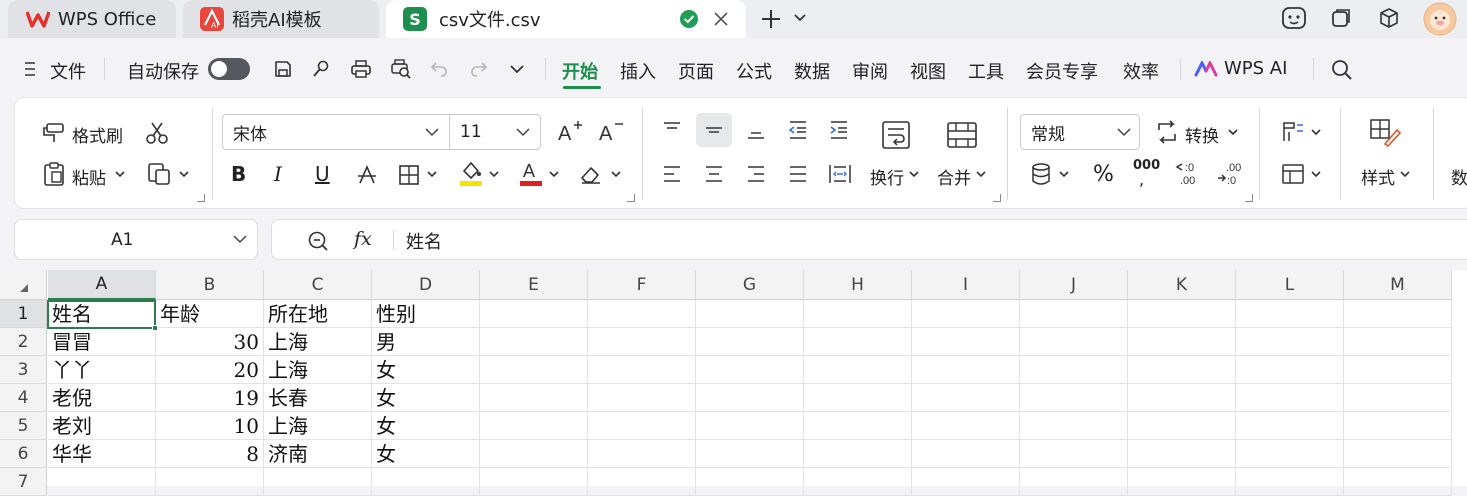 The height and width of the screenshot is (496, 1467). I want to click on cell-e3, so click(534, 370).